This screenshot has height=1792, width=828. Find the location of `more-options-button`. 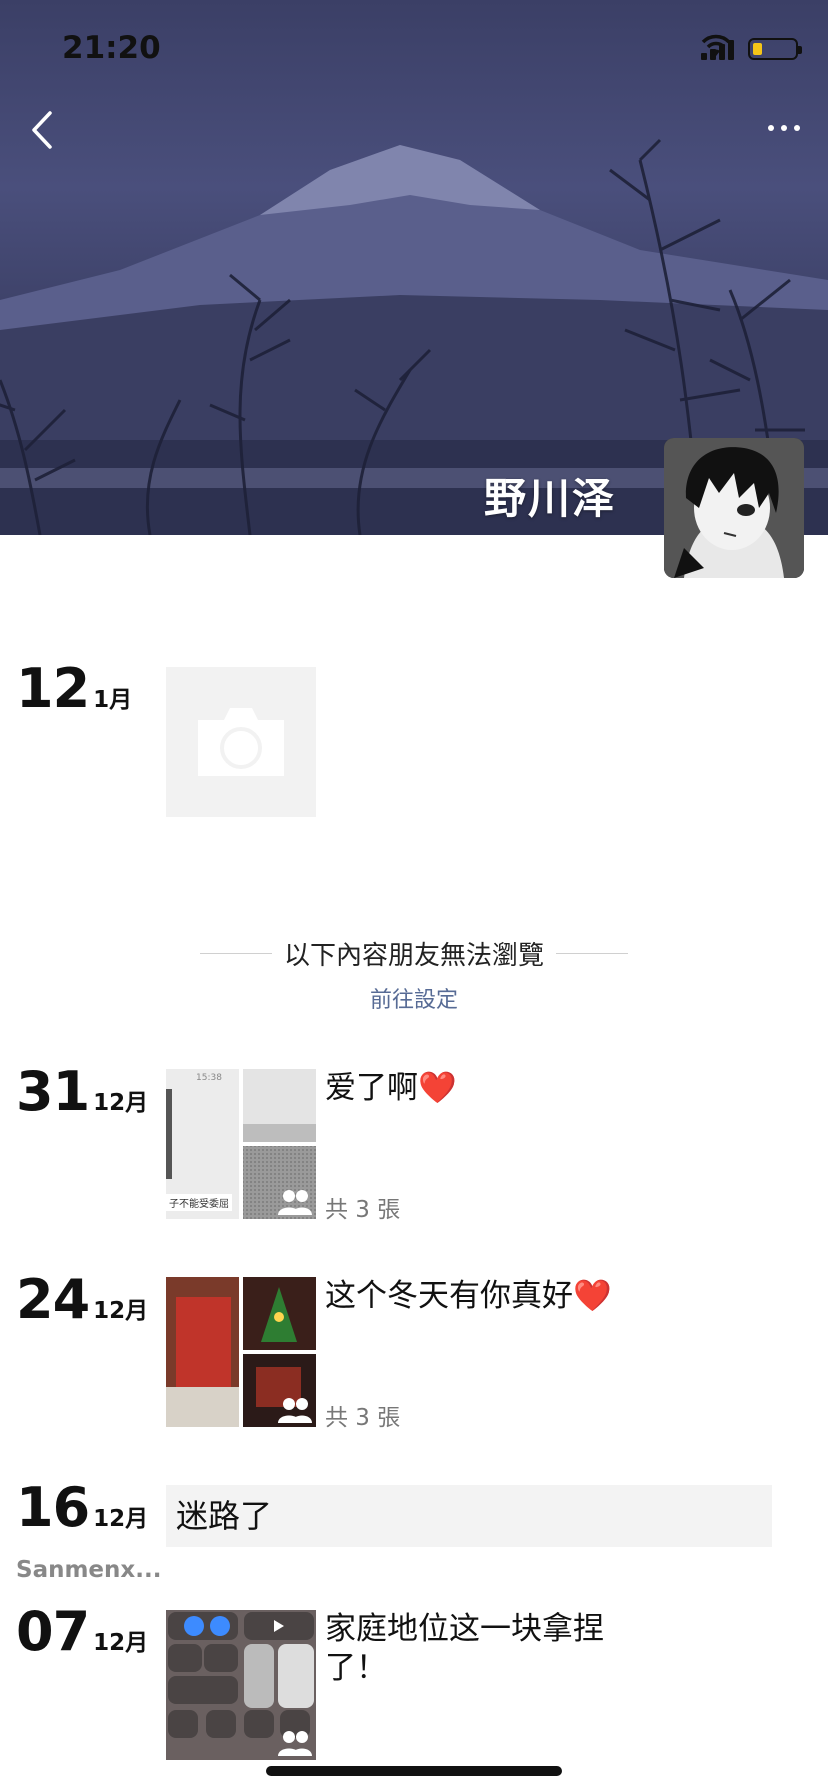

more-options-button is located at coordinates (784, 128).